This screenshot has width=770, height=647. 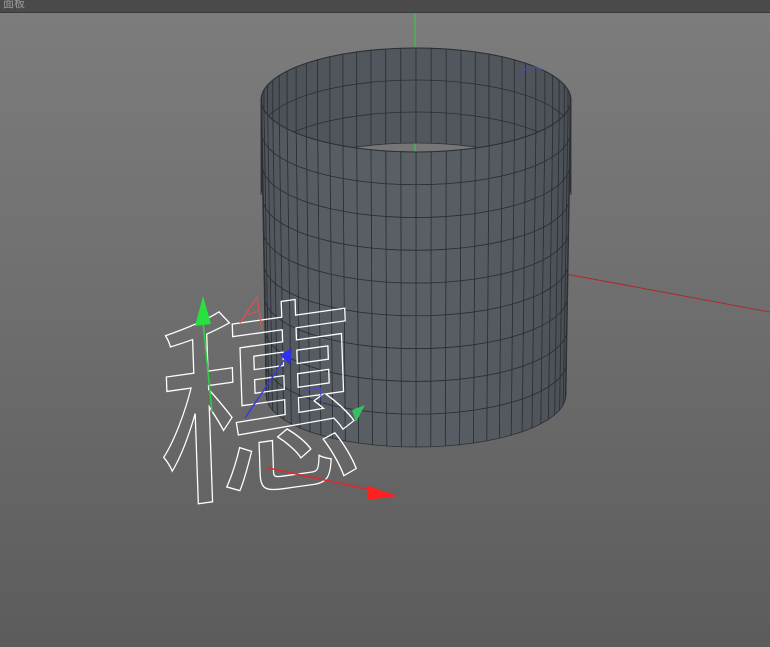 What do you see at coordinates (382, 493) in the screenshot?
I see `gizmo-x-arrow-icon` at bounding box center [382, 493].